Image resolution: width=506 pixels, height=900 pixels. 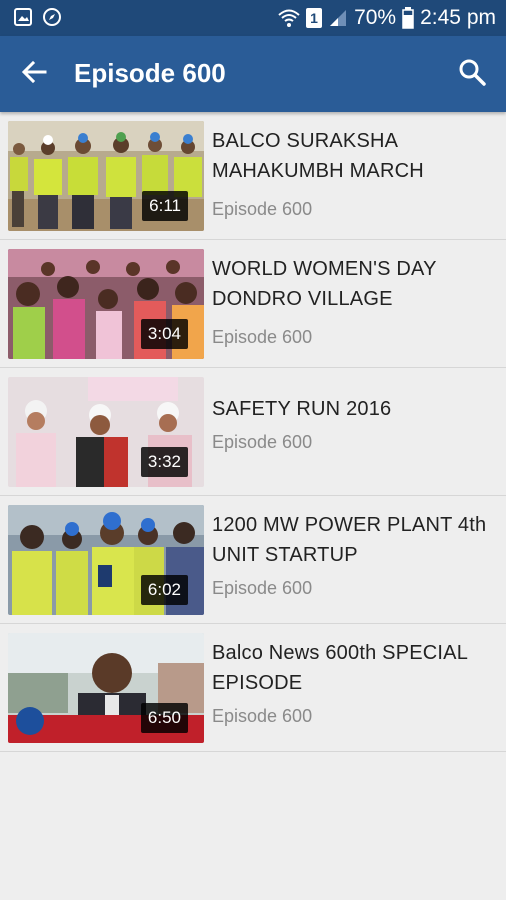 I want to click on arrow-left-icon, so click(x=34, y=74).